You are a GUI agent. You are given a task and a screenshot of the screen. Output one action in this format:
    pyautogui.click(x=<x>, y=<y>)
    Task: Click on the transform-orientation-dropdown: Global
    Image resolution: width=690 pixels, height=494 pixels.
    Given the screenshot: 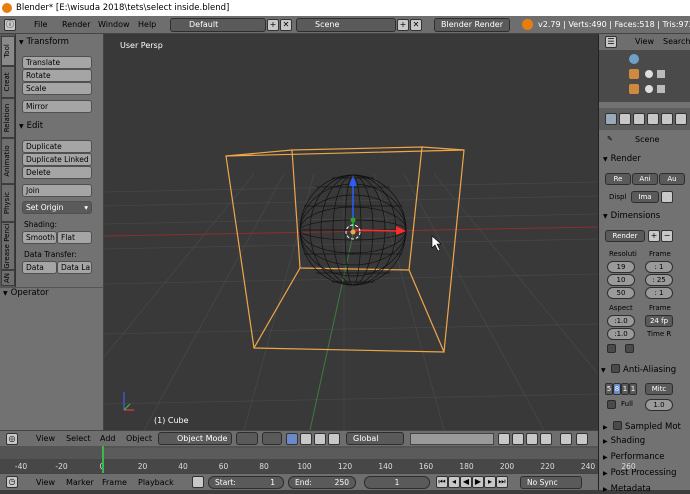 What is the action you would take?
    pyautogui.click(x=375, y=438)
    